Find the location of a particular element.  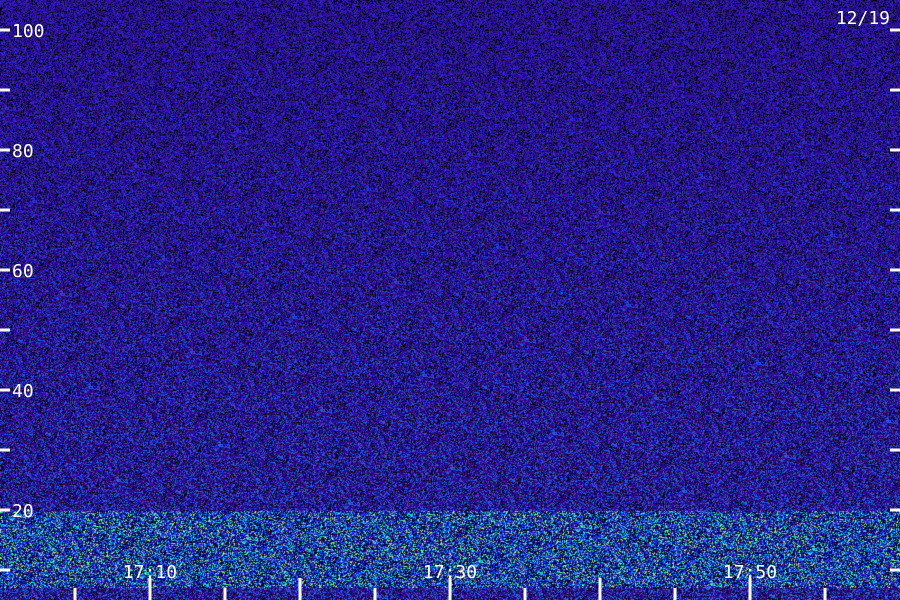

x-tick-label: 17:50 is located at coordinates (750, 572).